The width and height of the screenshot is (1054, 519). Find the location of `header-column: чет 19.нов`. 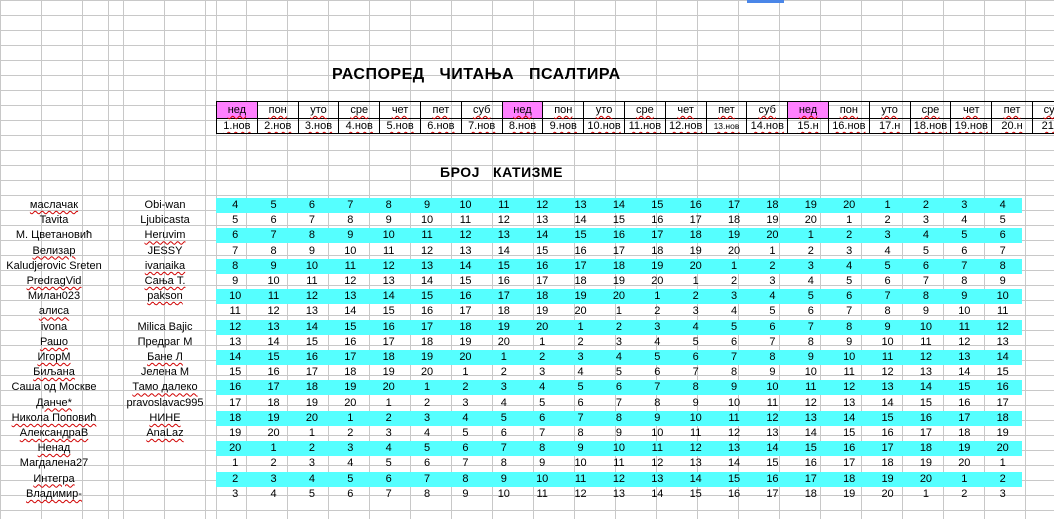

header-column: чет 19.нов is located at coordinates (971, 117).